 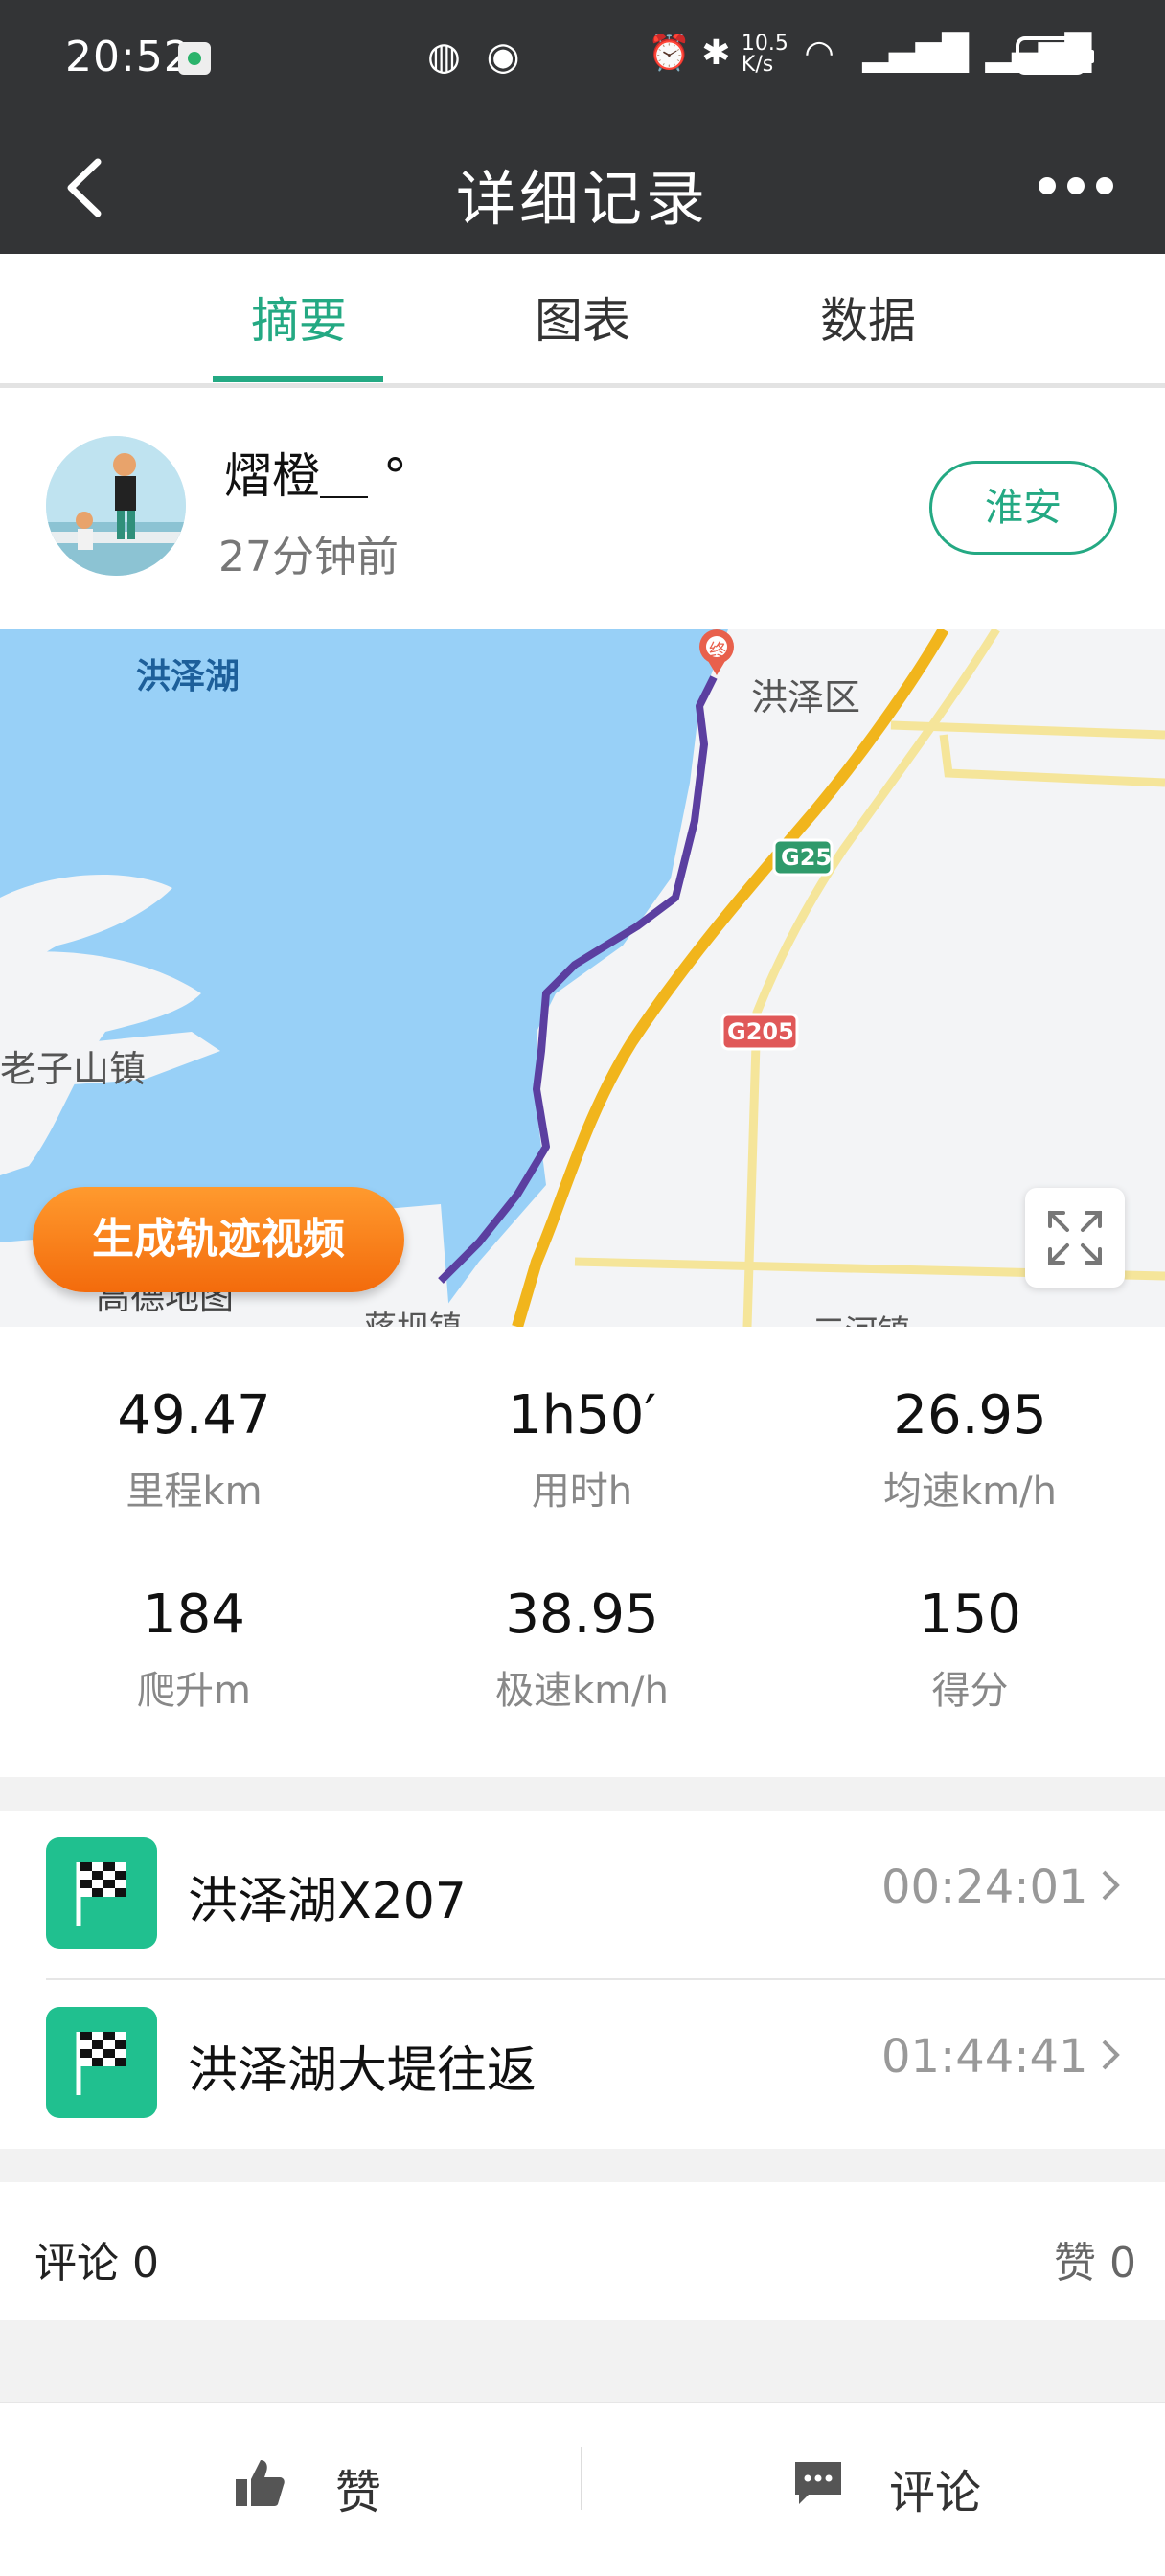 What do you see at coordinates (298, 379) in the screenshot?
I see `tab-active-indicator` at bounding box center [298, 379].